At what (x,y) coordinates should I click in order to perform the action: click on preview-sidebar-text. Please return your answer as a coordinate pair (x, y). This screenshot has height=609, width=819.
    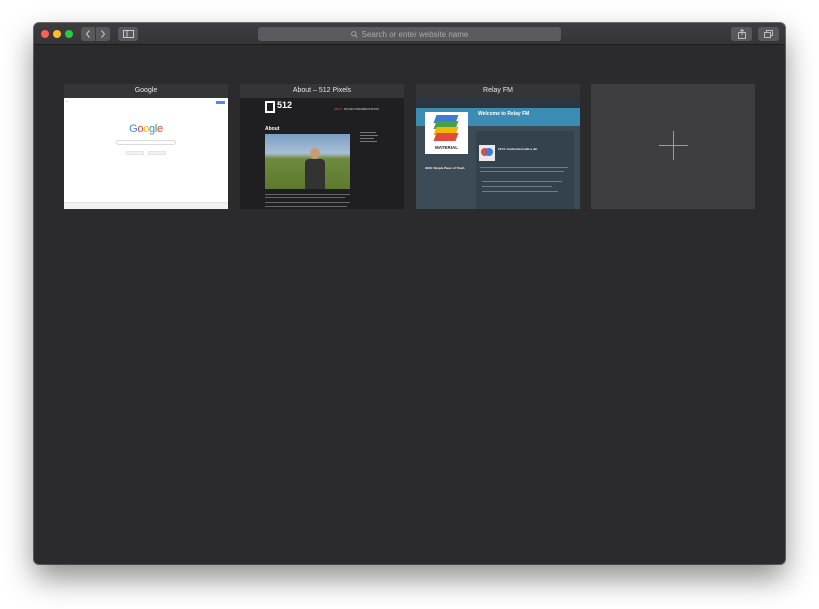
    Looking at the image, I should click on (369, 139).